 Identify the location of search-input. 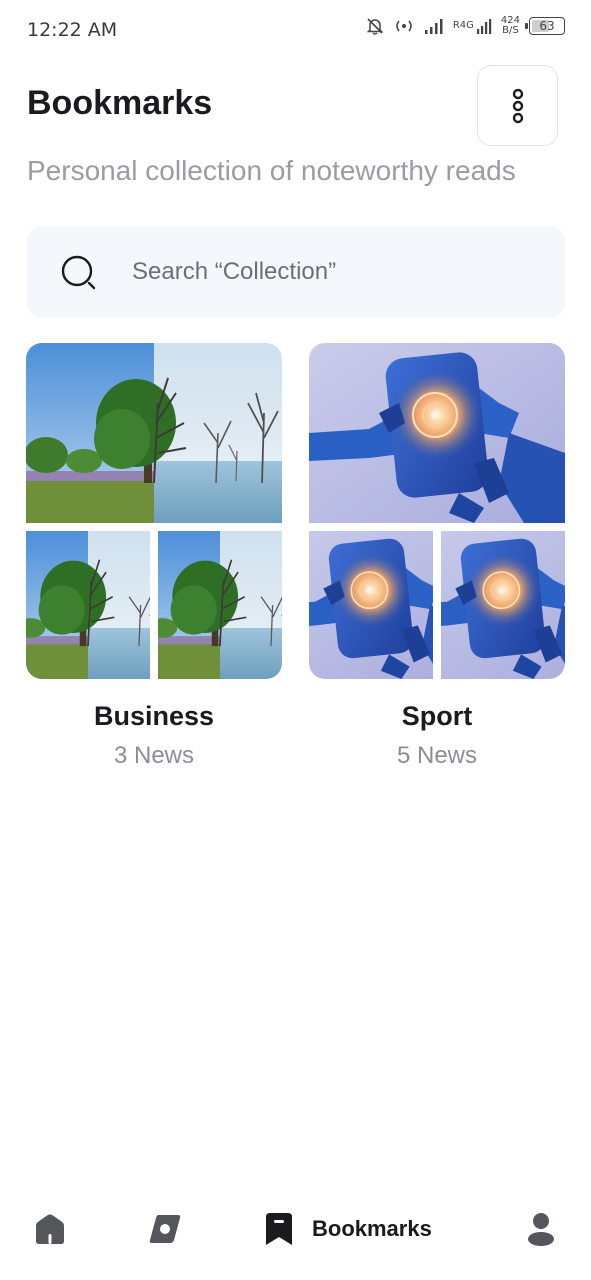
(337, 272).